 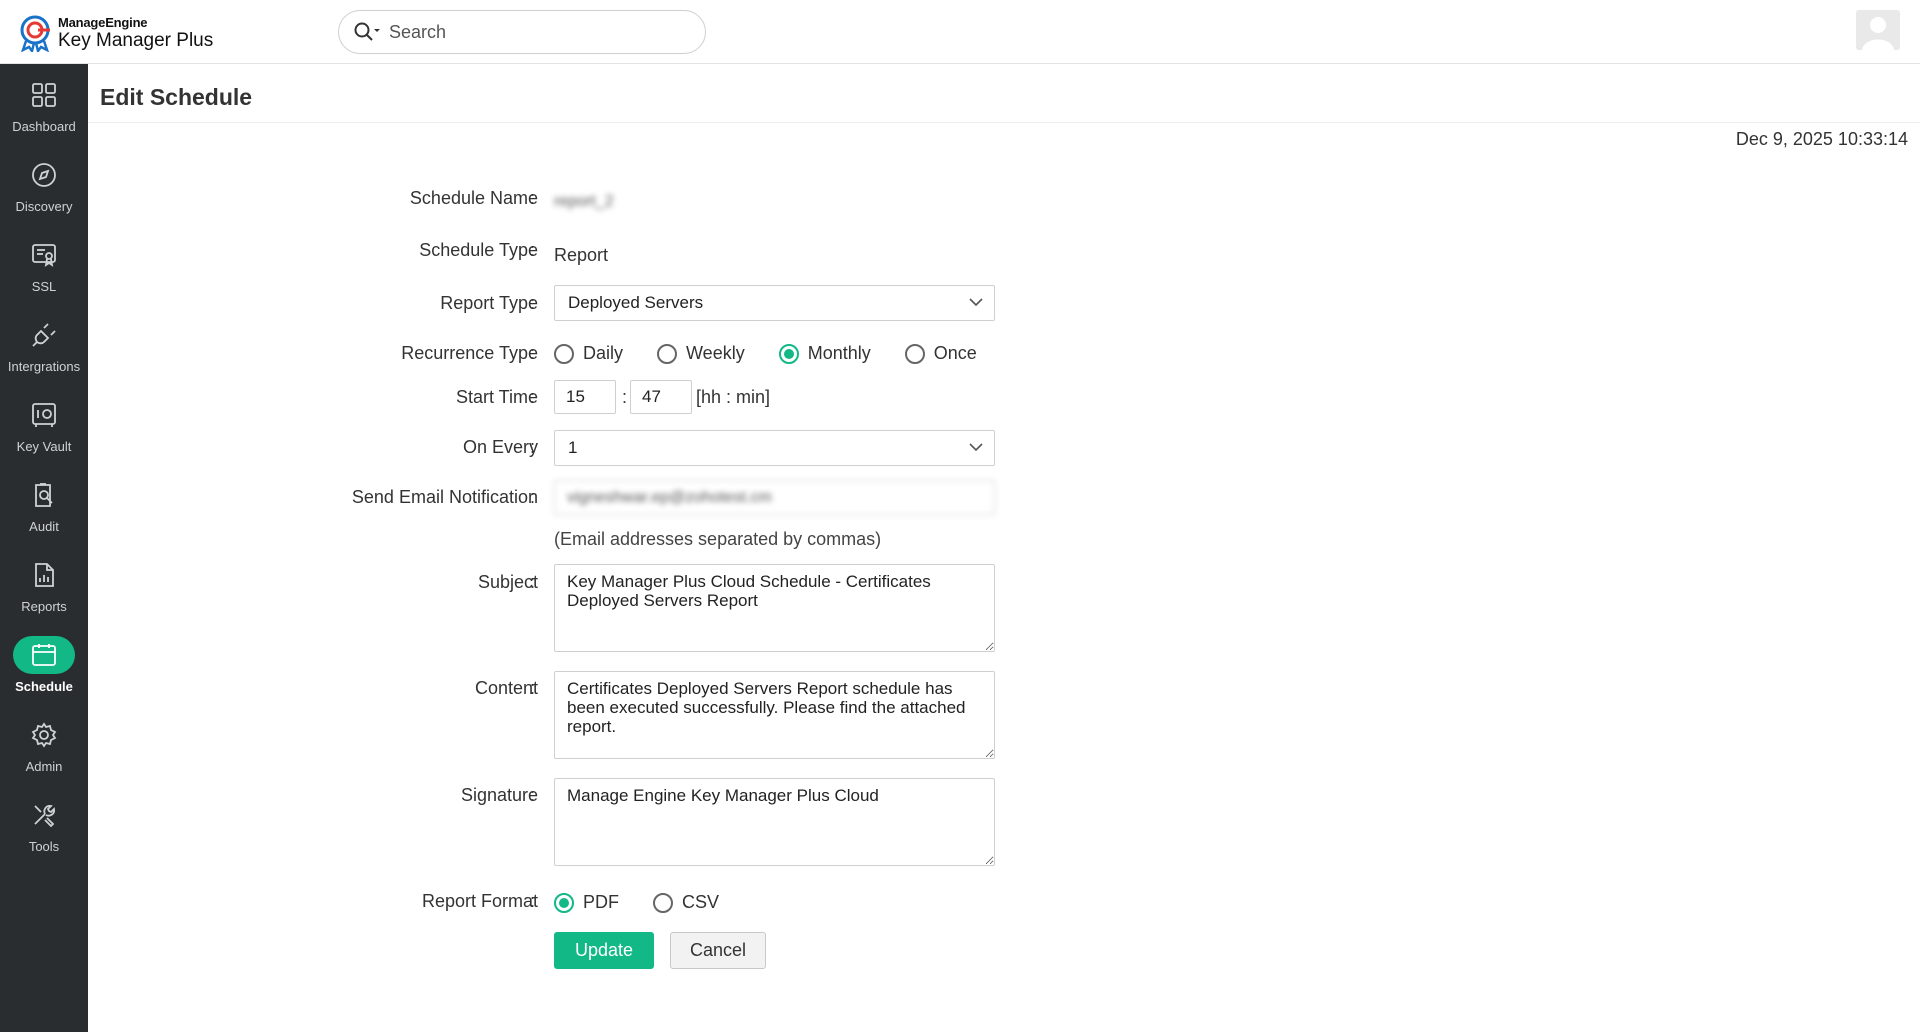 I want to click on search-icon, so click(x=367, y=32).